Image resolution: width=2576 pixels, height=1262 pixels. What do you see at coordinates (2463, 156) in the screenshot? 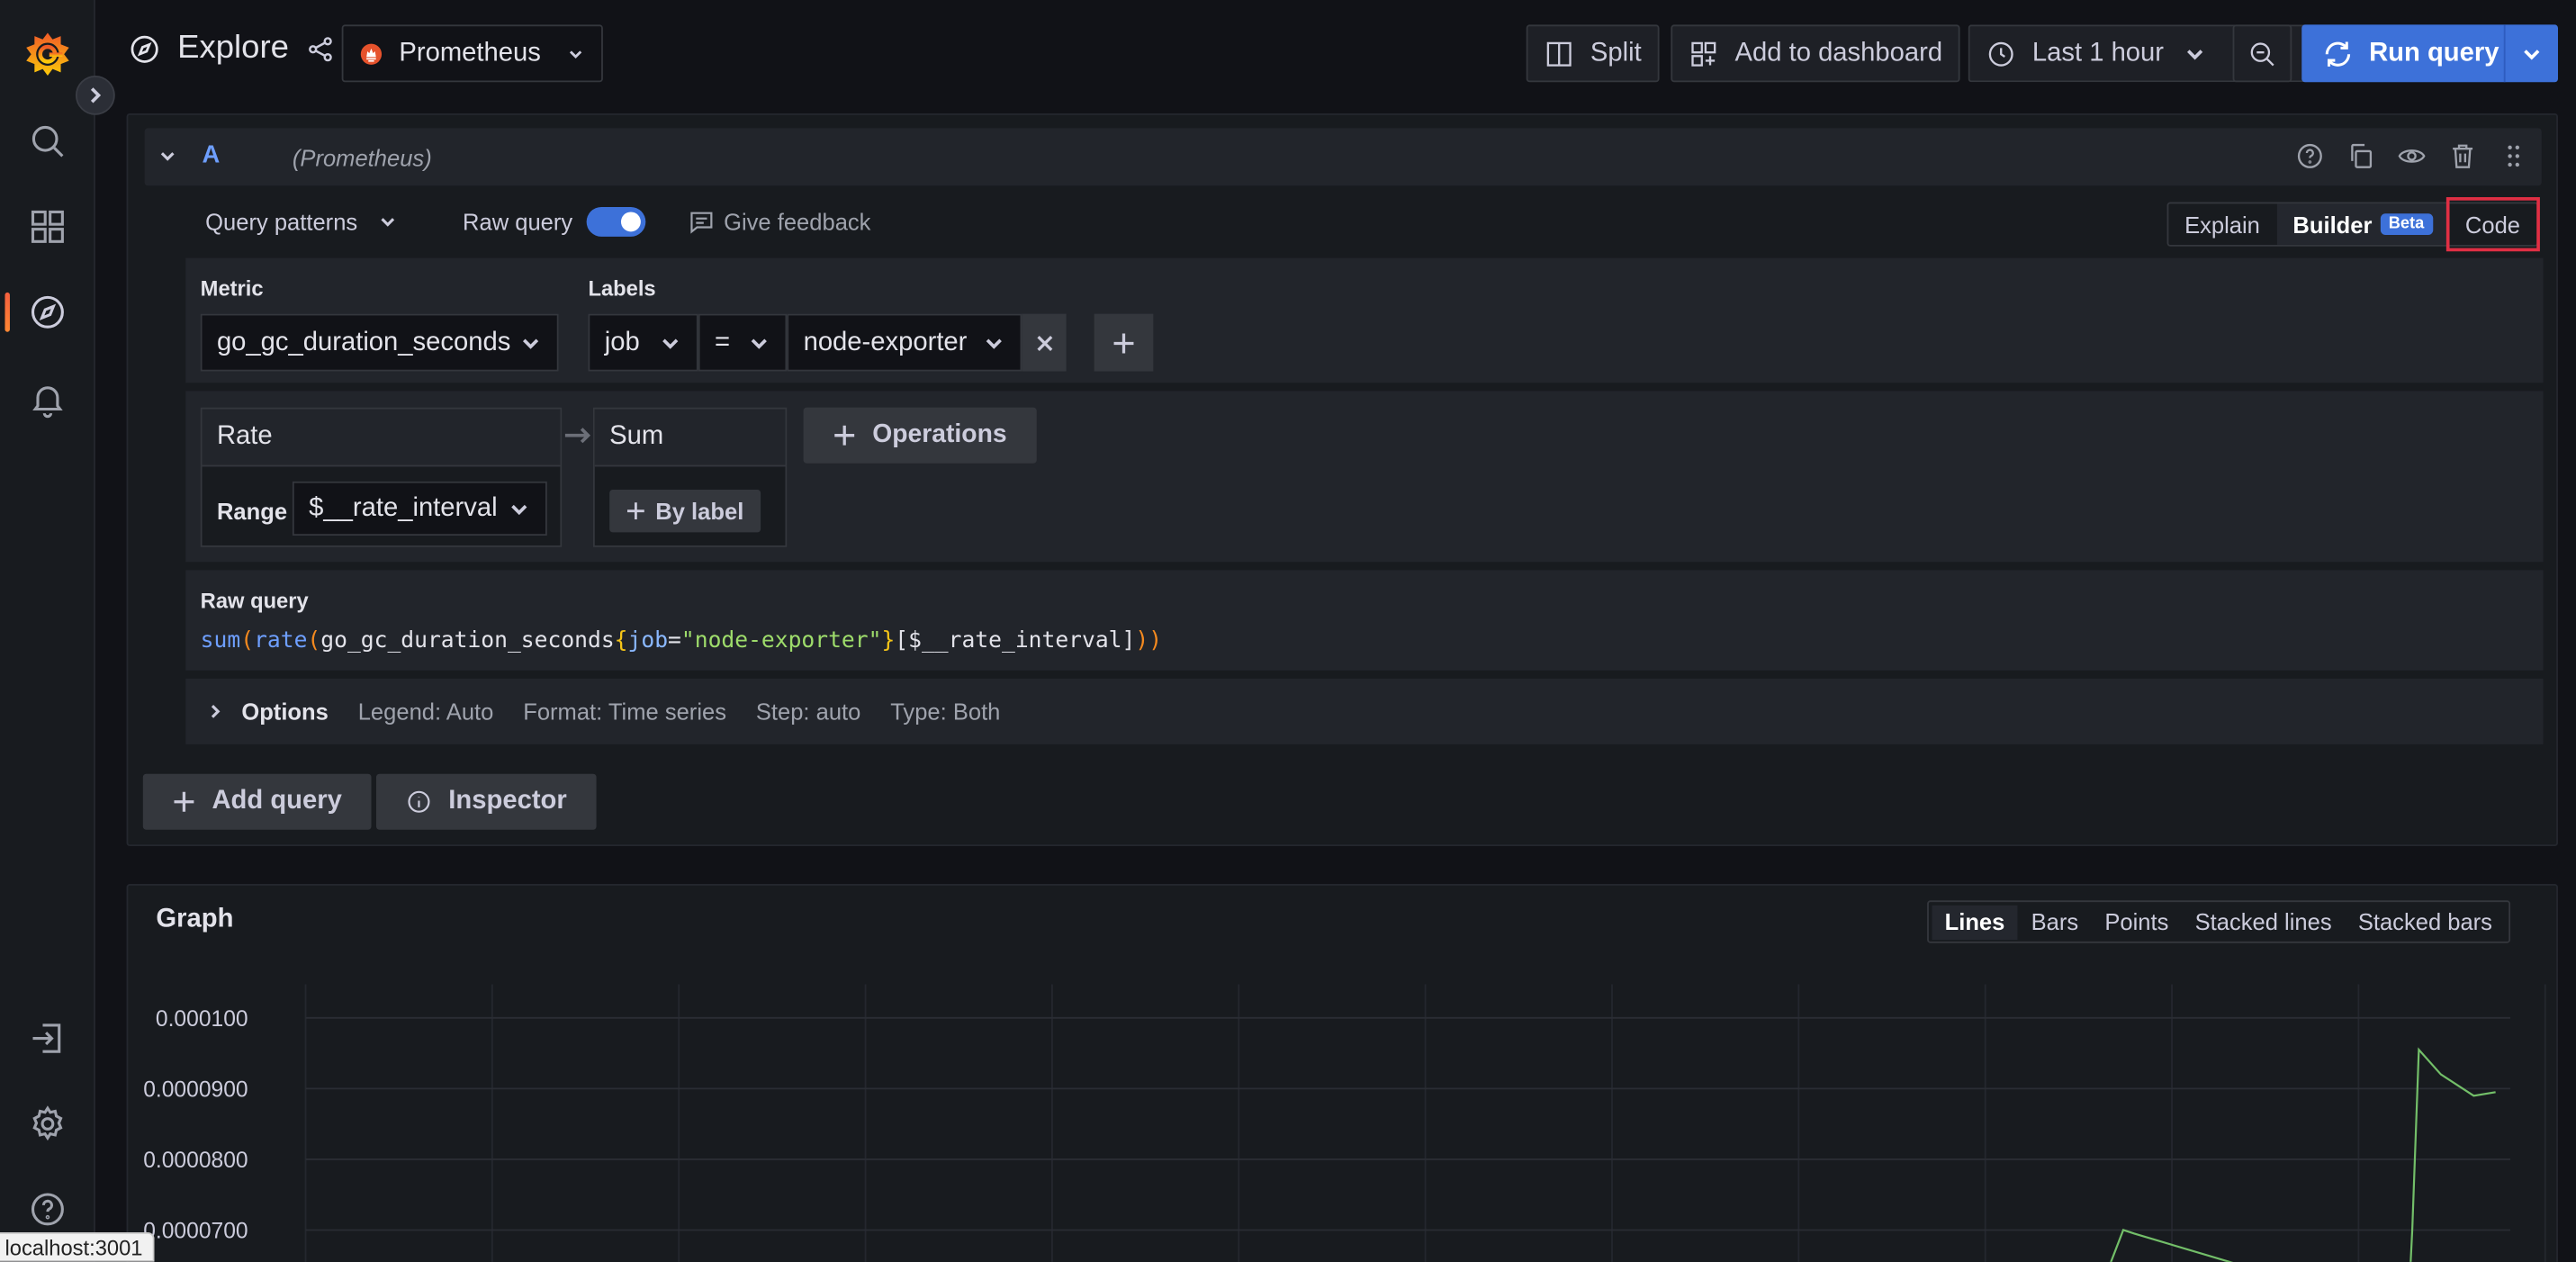
I see `trash-icon` at bounding box center [2463, 156].